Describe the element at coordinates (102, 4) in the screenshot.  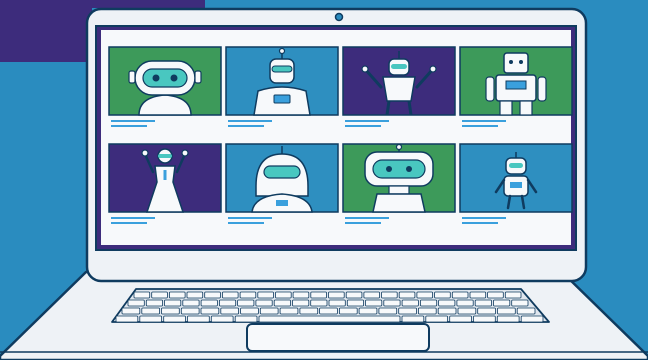
I see `corner-panel-top` at that location.